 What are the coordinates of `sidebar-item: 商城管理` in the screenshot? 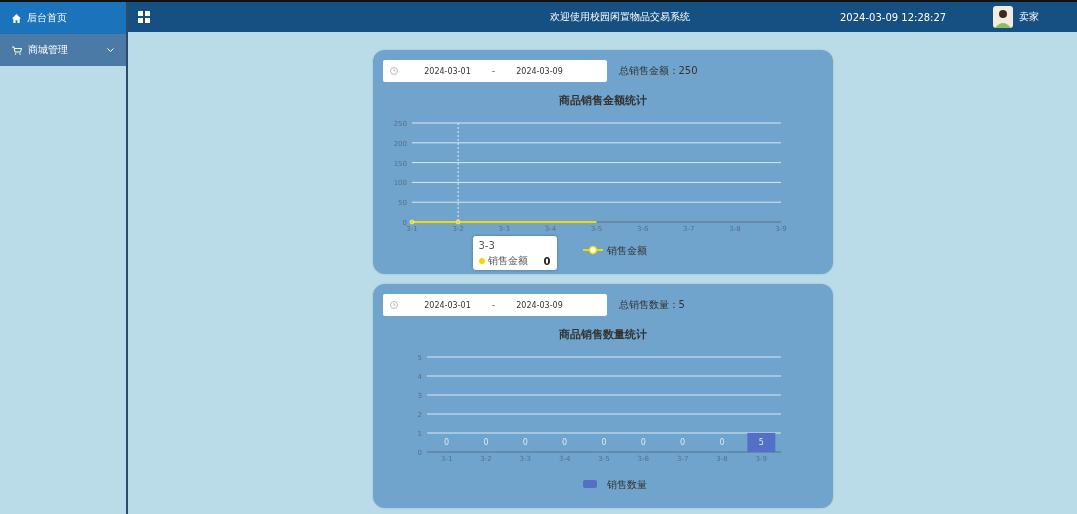 It's located at (63, 50).